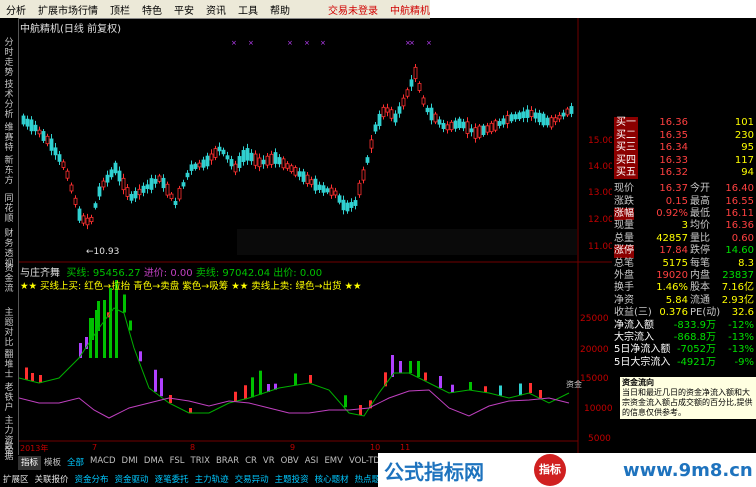  I want to click on menu-item-news: 资讯, so click(216, 9).